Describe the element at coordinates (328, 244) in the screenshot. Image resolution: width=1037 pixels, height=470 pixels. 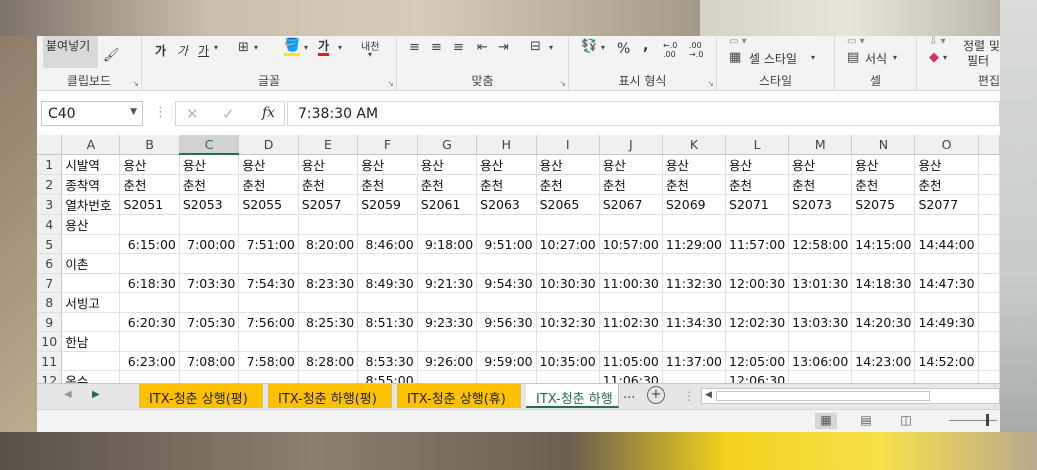
I see `cell: 8:20:00` at that location.